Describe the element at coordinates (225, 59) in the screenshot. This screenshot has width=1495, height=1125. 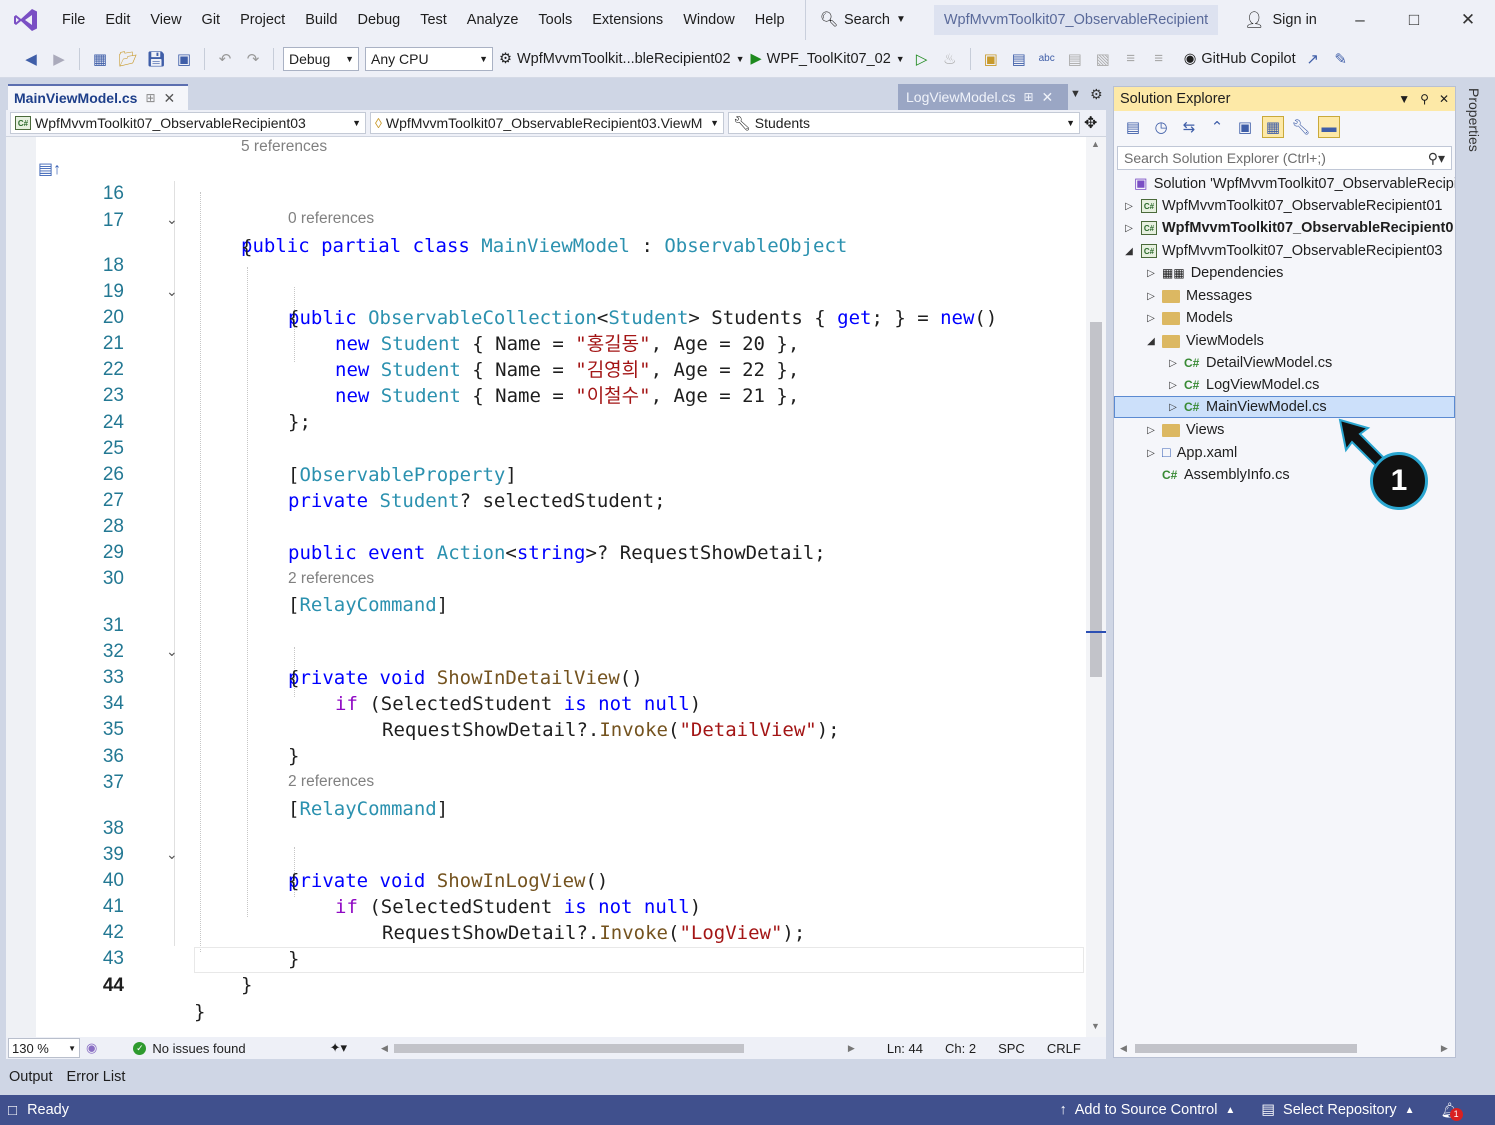
I see `undo-icon: ↶` at that location.